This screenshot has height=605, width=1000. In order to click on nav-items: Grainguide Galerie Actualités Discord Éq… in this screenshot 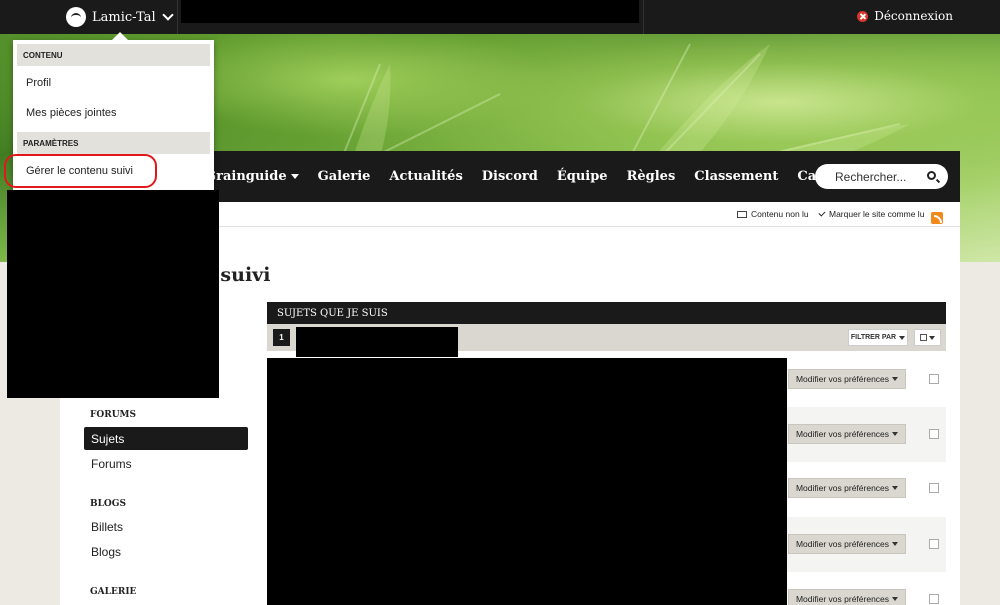, I will do `click(550, 176)`.